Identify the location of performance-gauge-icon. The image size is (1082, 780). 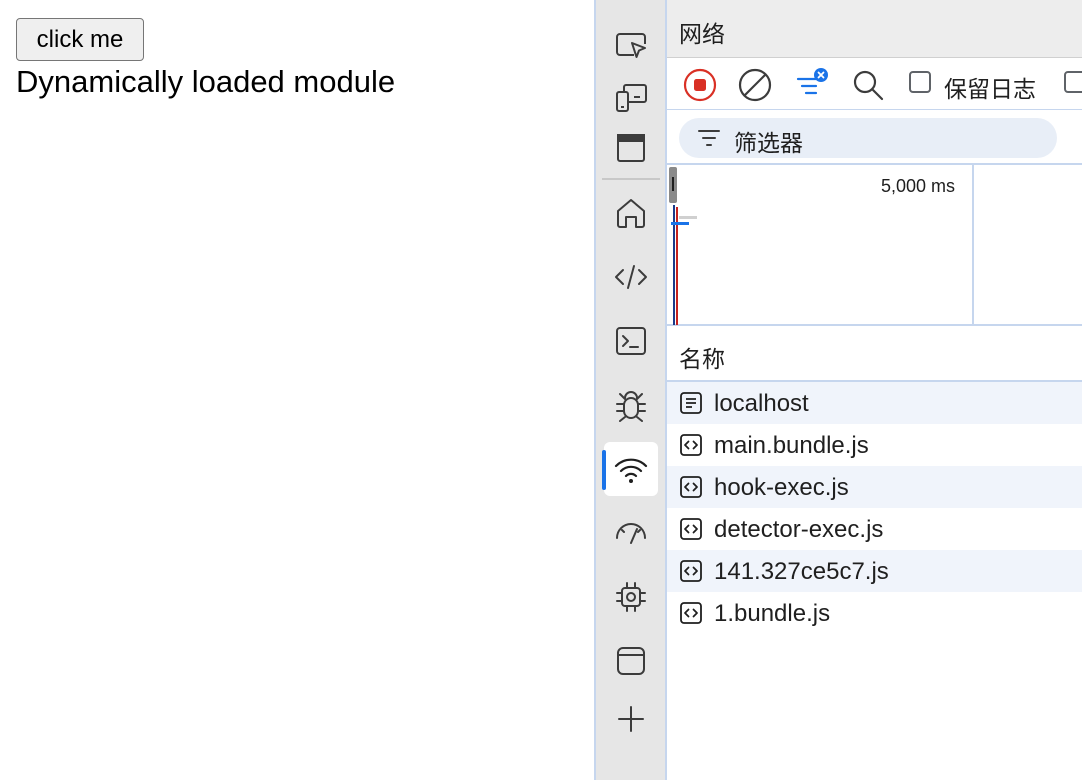
(631, 533).